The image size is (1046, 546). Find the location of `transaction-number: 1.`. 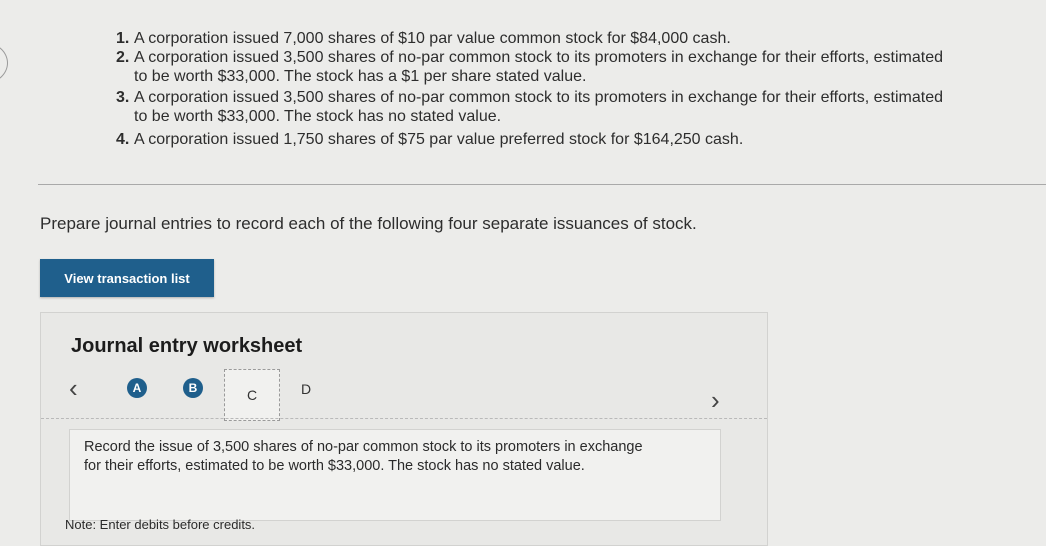

transaction-number: 1. is located at coordinates (123, 38).